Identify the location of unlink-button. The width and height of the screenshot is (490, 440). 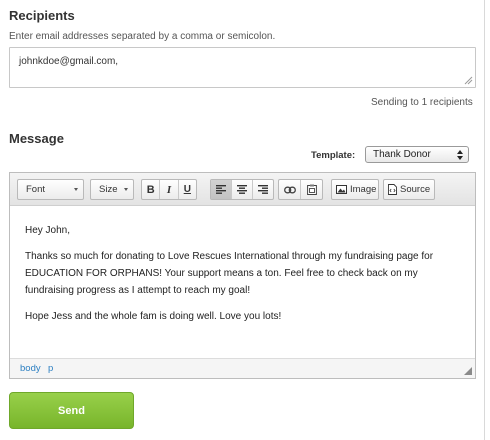
(311, 189).